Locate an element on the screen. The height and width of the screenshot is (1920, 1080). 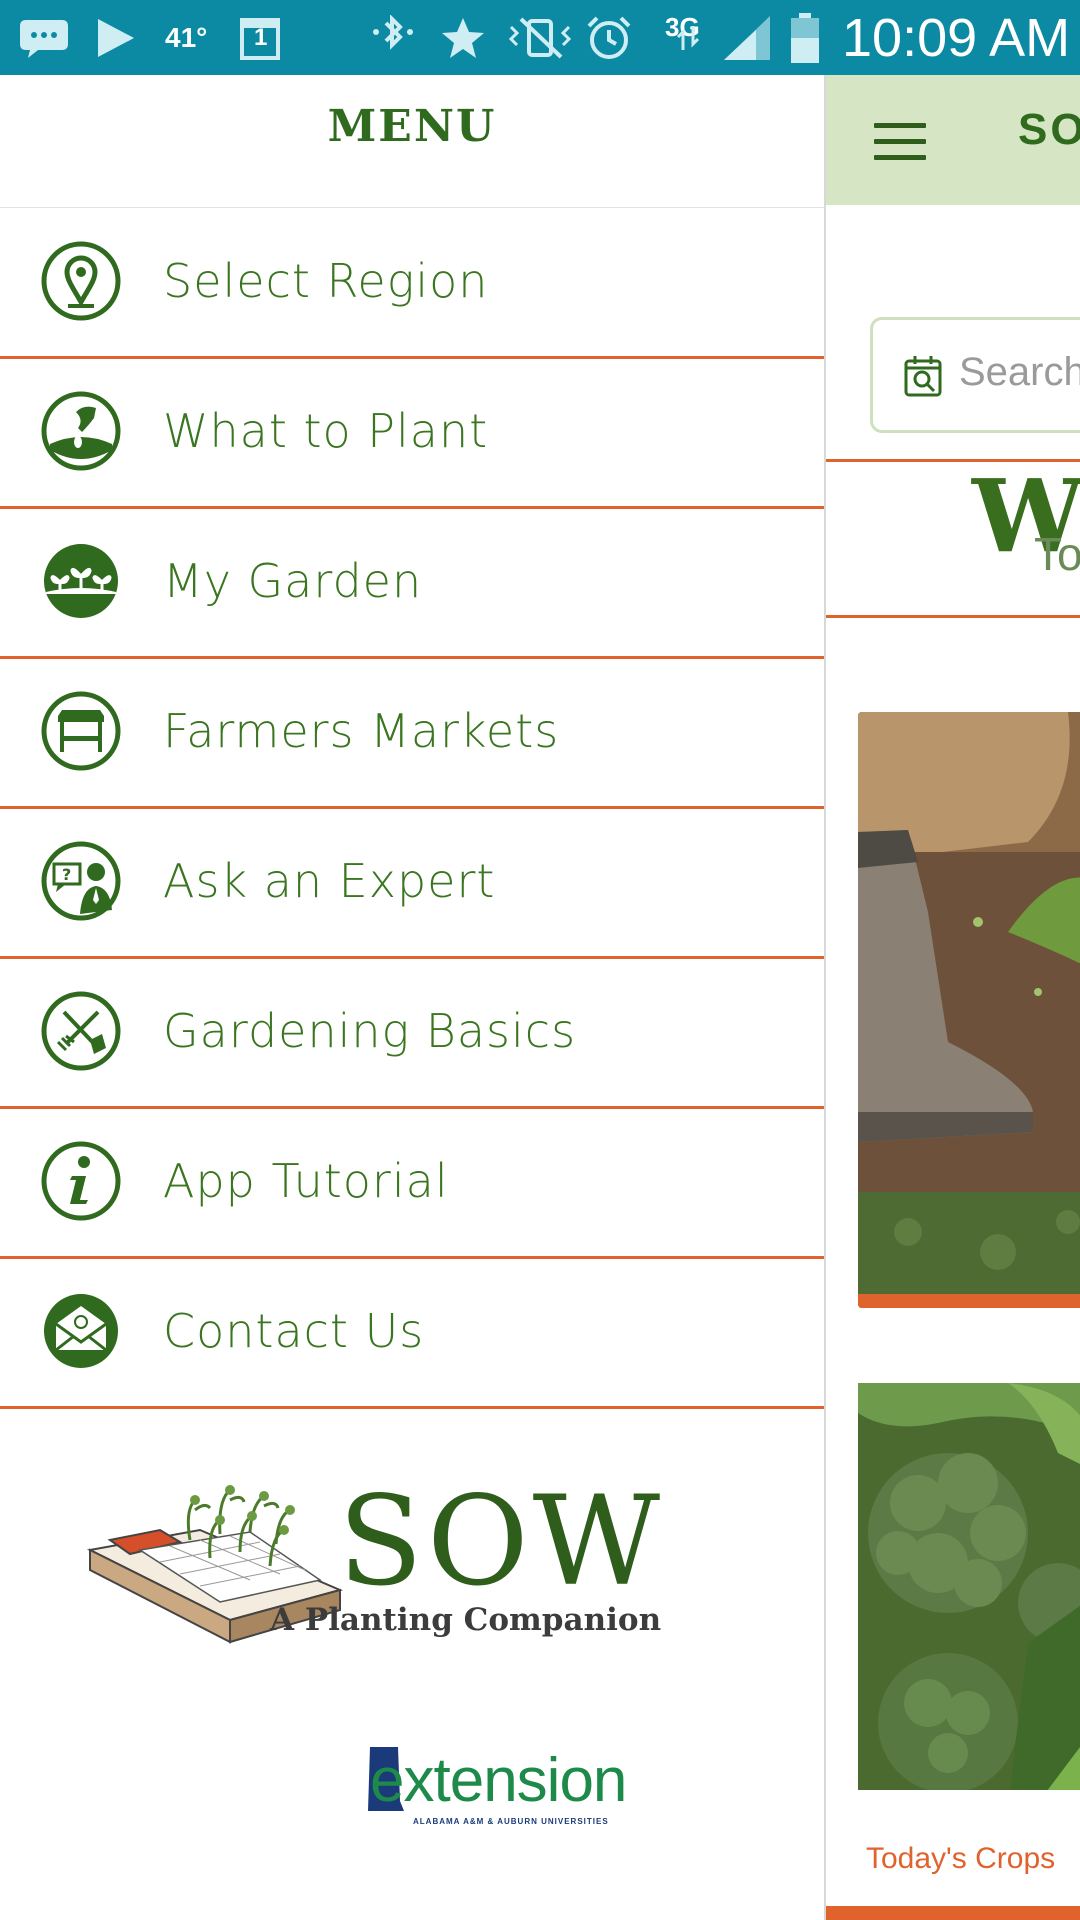
clock: 10:09 AM is located at coordinates (956, 37).